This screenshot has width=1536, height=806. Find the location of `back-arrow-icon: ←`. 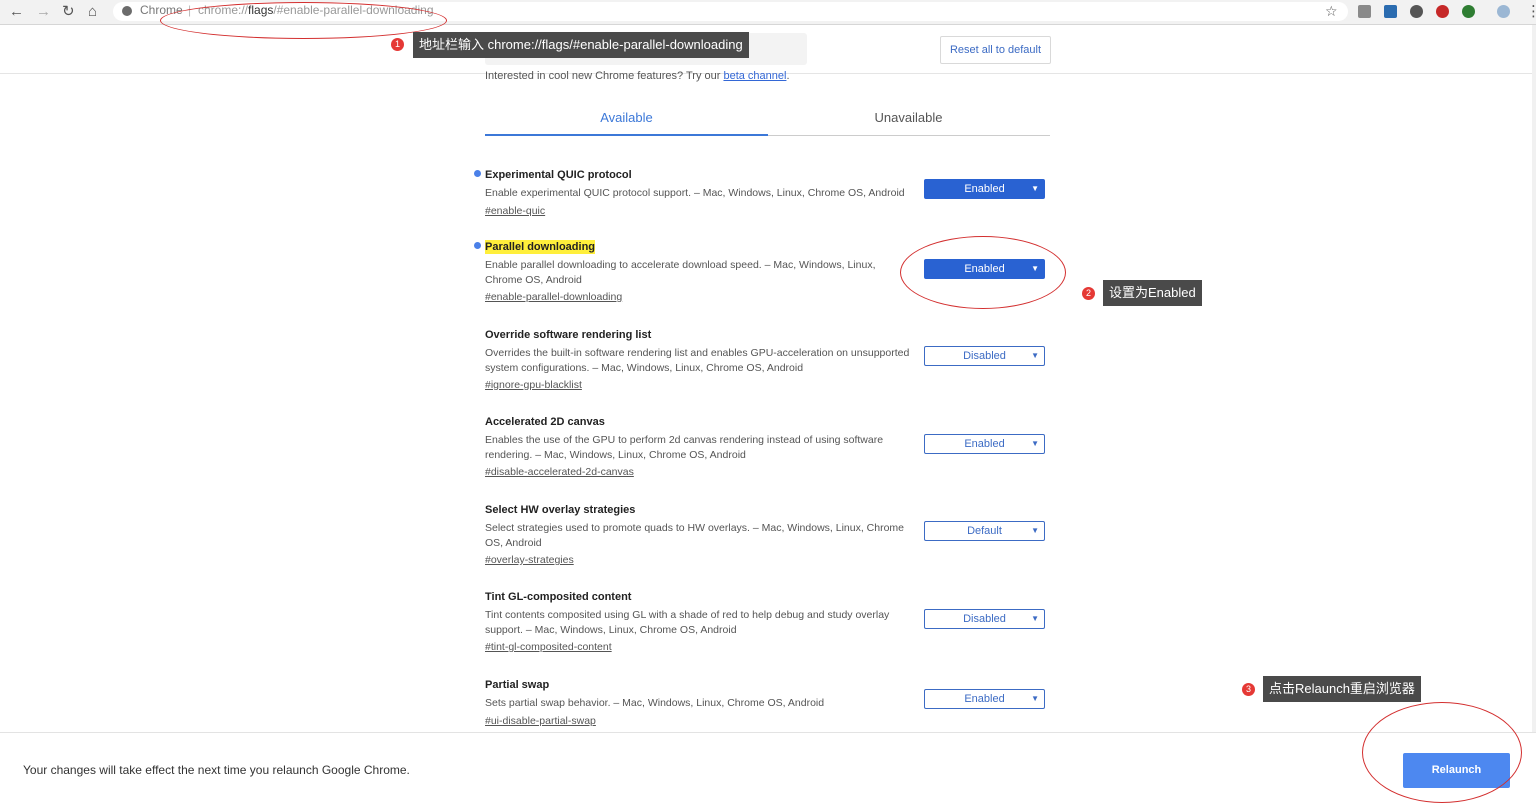

back-arrow-icon: ← is located at coordinates (16, 12).